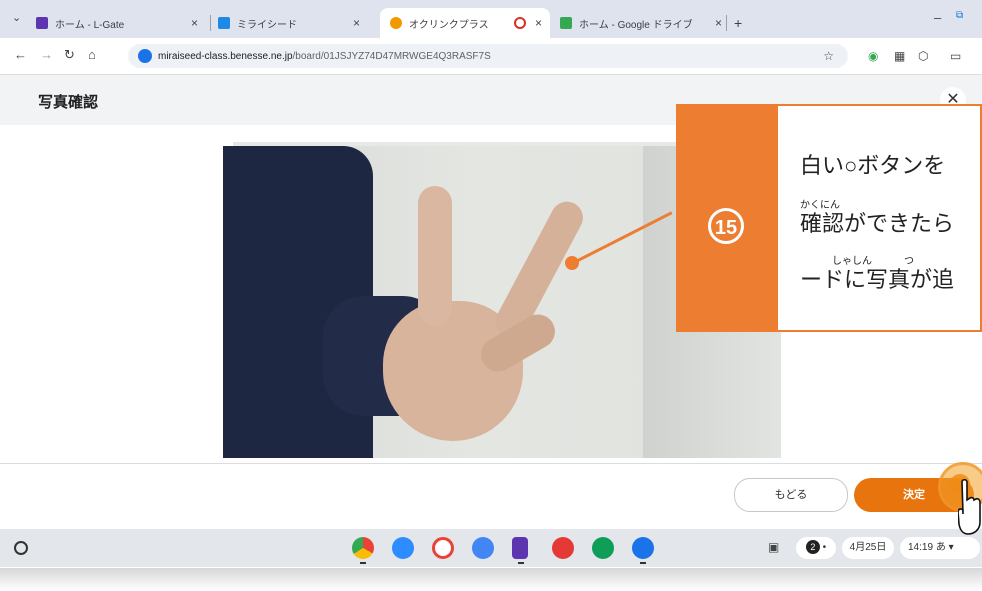 The image size is (982, 591). Describe the element at coordinates (937, 17) in the screenshot. I see `minimize-icon: –` at that location.